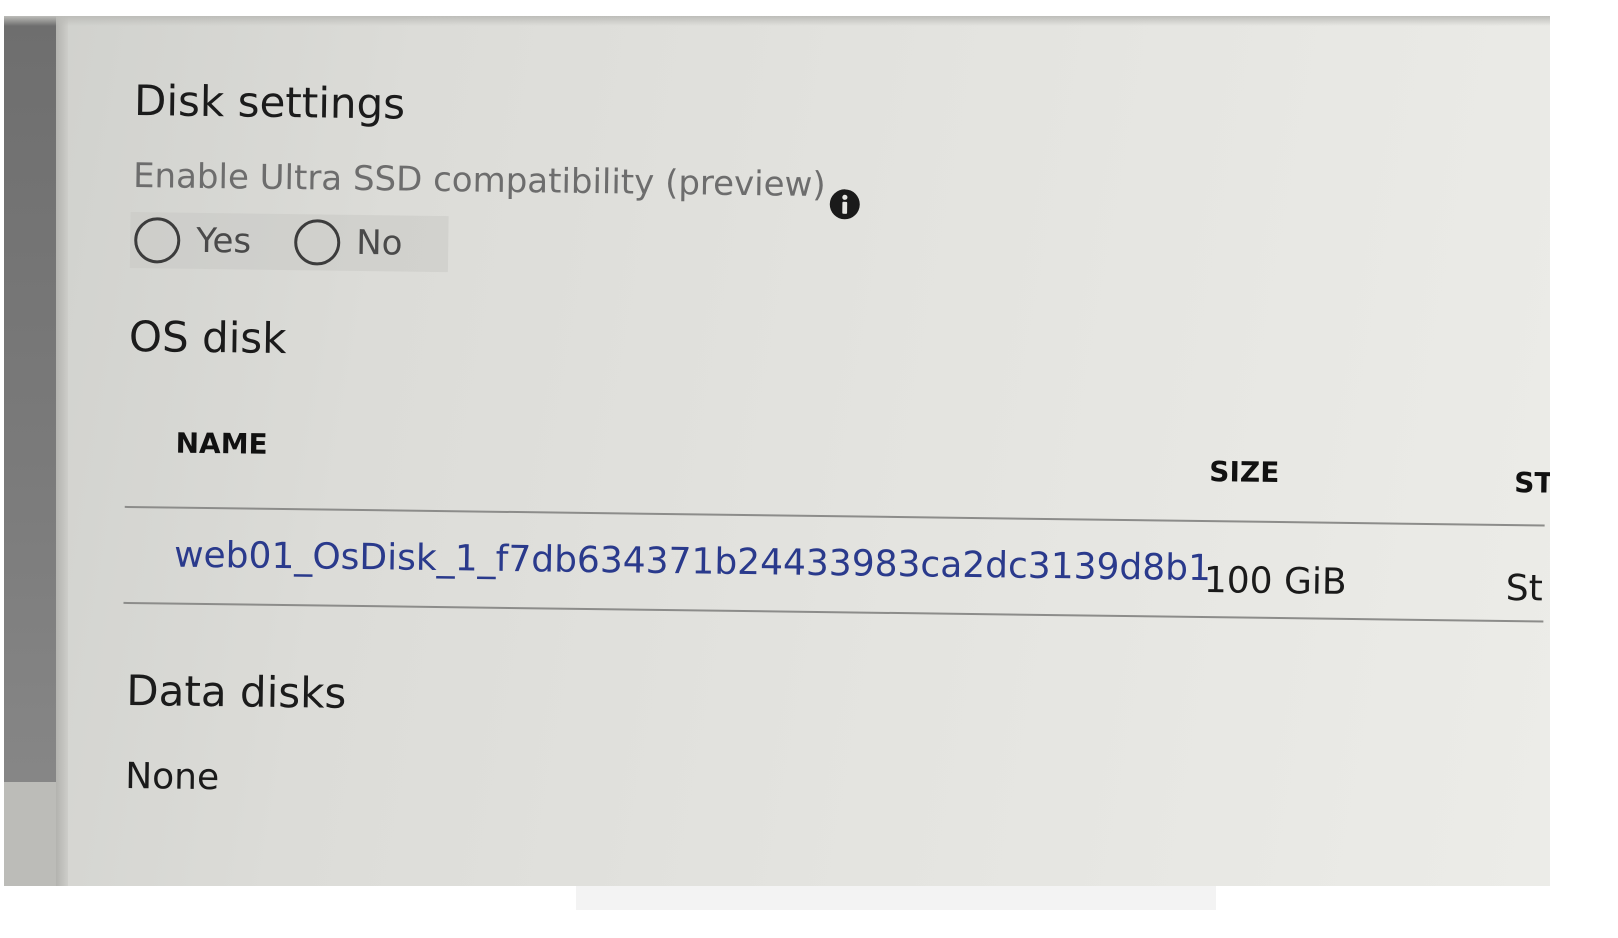 Image resolution: width=1618 pixels, height=938 pixels. I want to click on os-disk-storage: St, so click(1524, 588).